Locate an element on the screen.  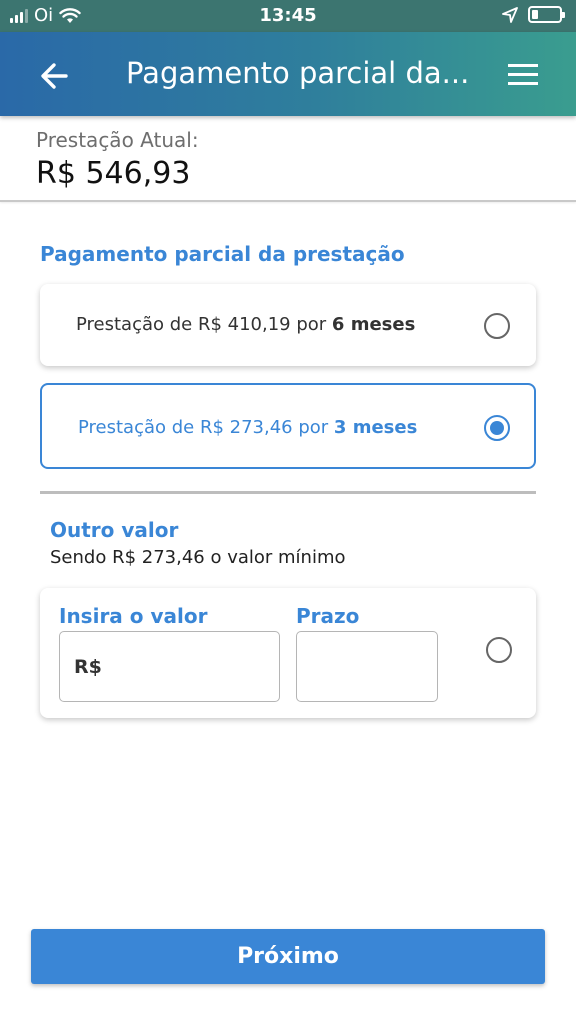
radio-button-selected is located at coordinates (497, 428).